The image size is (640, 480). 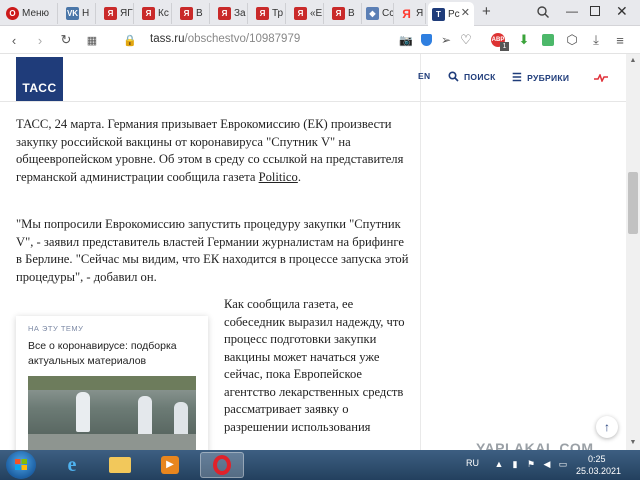 I want to click on tab-yaplakal-1: Я ЯГ, so click(x=117, y=13).